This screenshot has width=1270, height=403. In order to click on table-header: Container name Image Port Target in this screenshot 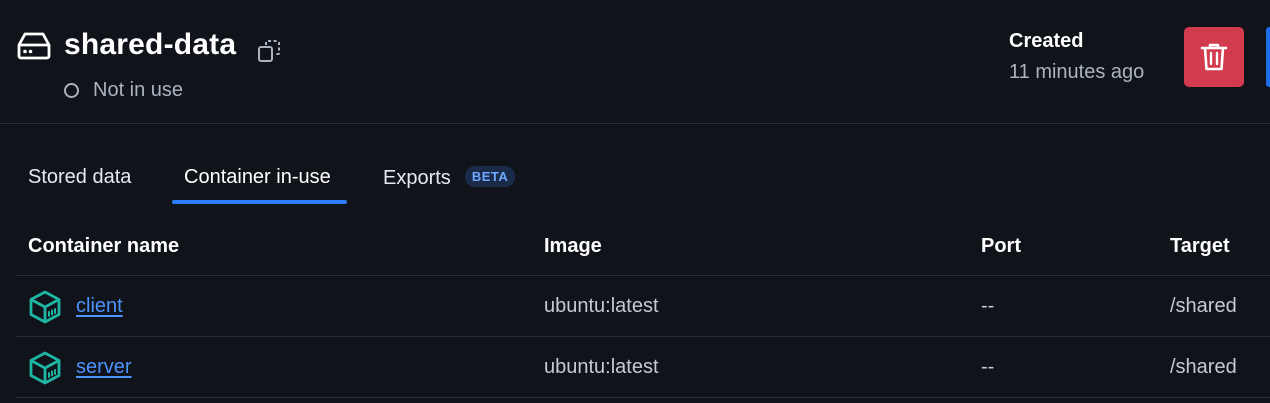, I will do `click(643, 246)`.